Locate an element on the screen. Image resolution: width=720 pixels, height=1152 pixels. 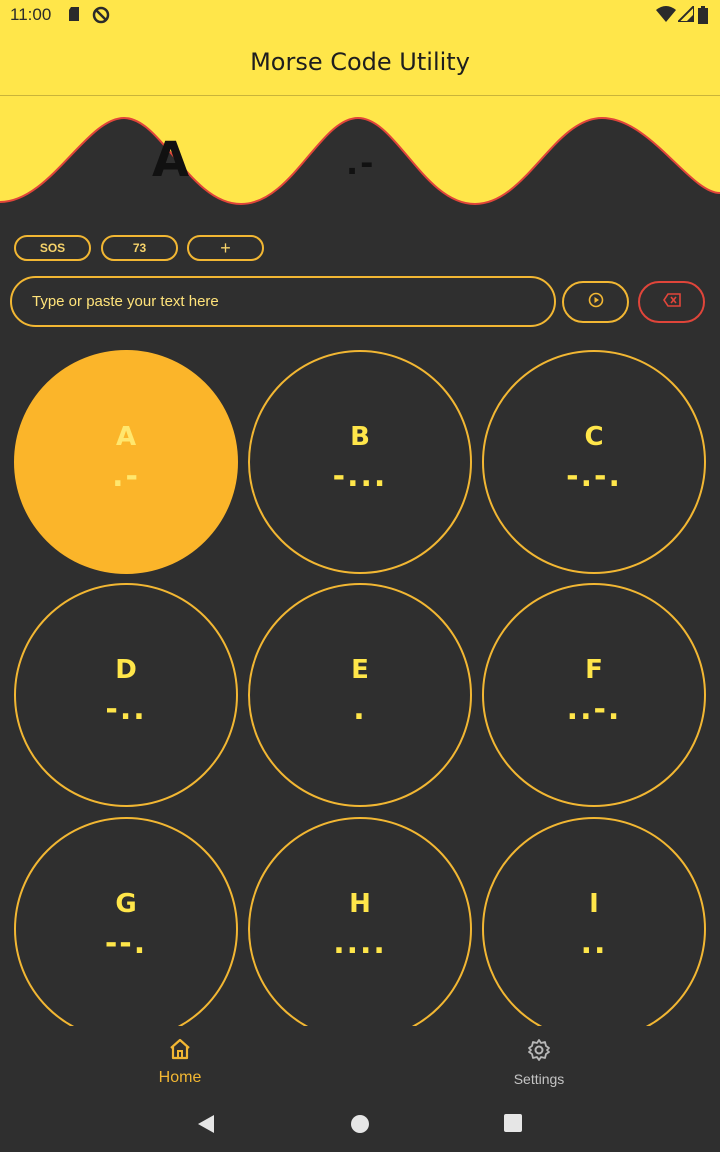
key-code: .. is located at coordinates (594, 943).